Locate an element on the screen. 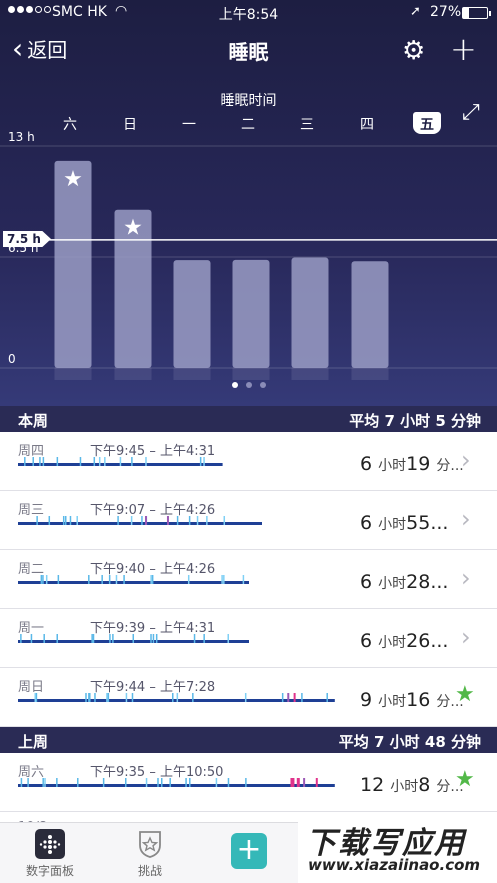 The width and height of the screenshot is (497, 883). sleep-log-row: 周三 下午9:07 – 上午4:26 6 小时55... › is located at coordinates (248, 520).